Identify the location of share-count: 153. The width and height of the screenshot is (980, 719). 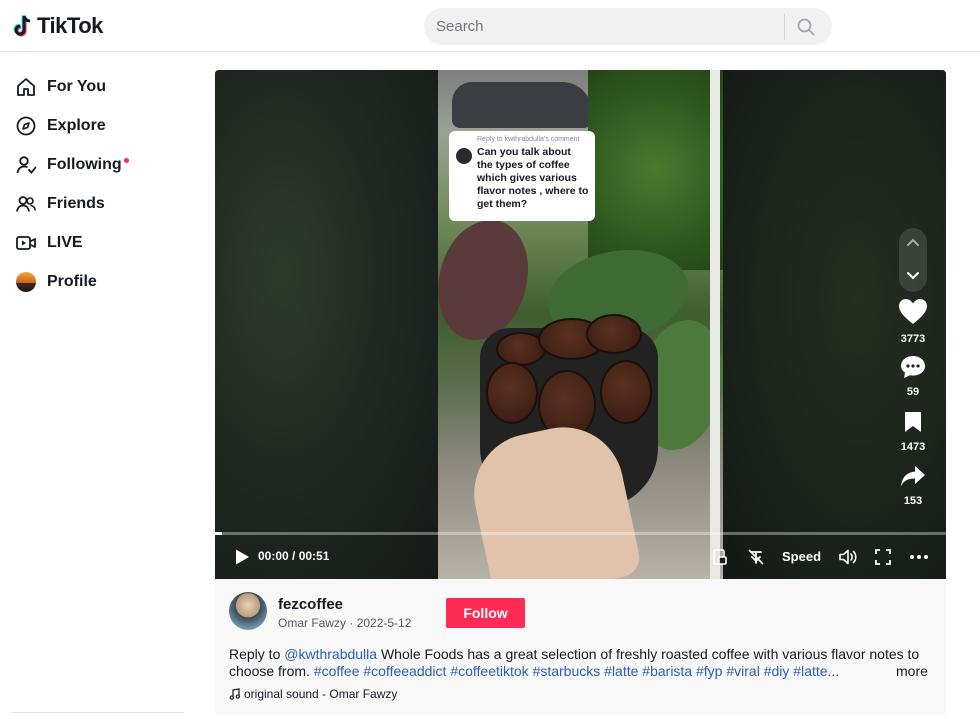
(913, 501).